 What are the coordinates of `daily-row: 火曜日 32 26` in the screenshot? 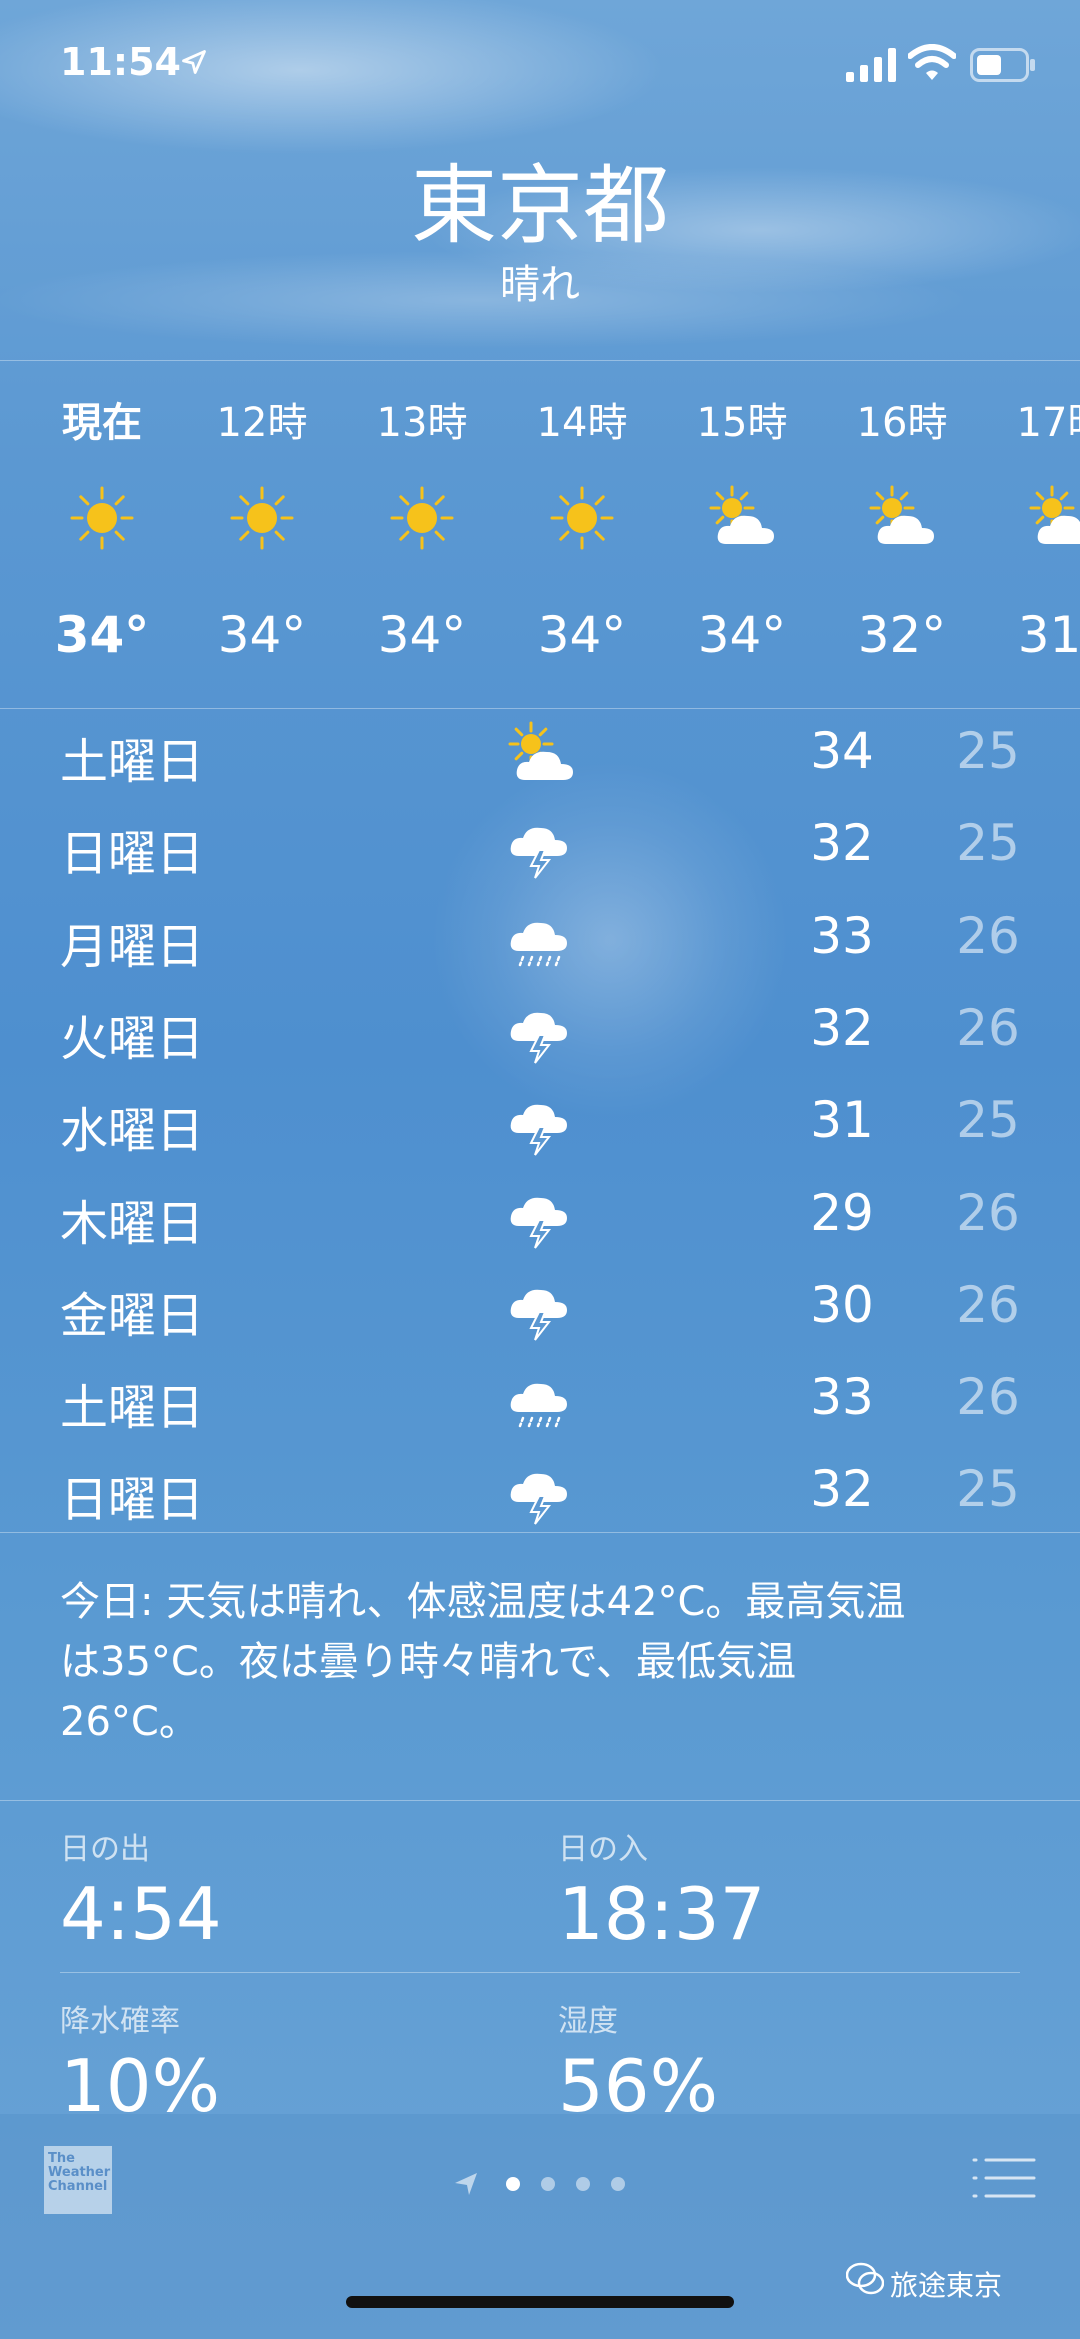 It's located at (540, 1033).